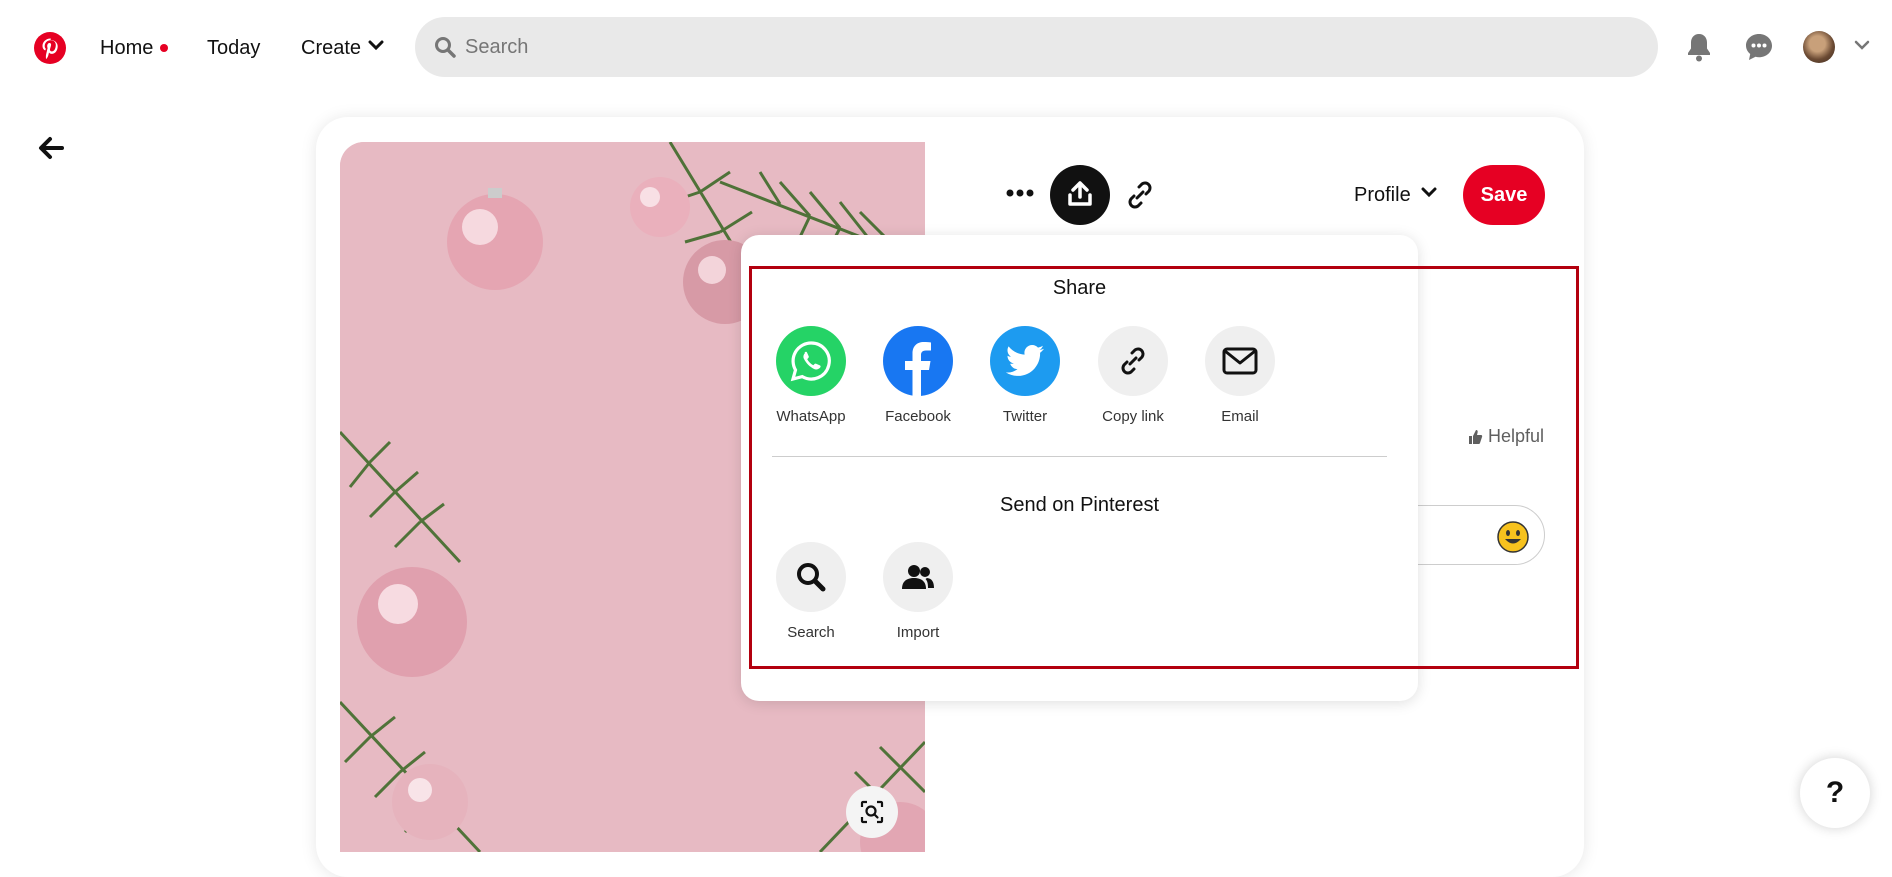 The height and width of the screenshot is (877, 1892). What do you see at coordinates (126, 48) in the screenshot?
I see `nav-home: Home` at bounding box center [126, 48].